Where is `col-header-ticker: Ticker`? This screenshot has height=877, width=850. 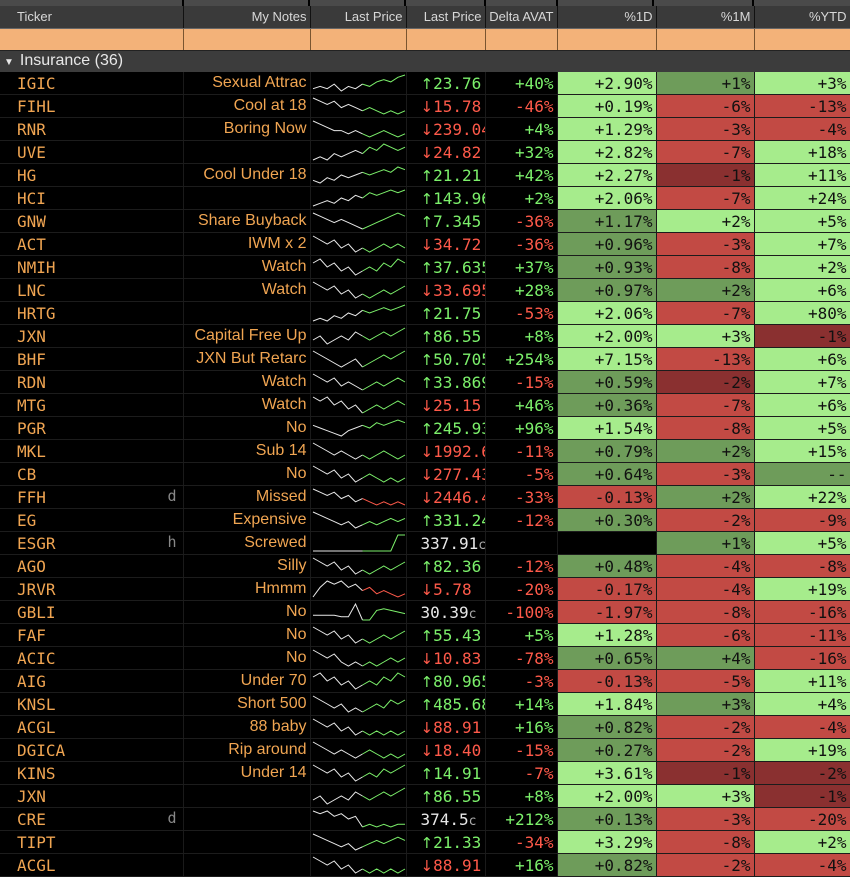 col-header-ticker: Ticker is located at coordinates (92, 17).